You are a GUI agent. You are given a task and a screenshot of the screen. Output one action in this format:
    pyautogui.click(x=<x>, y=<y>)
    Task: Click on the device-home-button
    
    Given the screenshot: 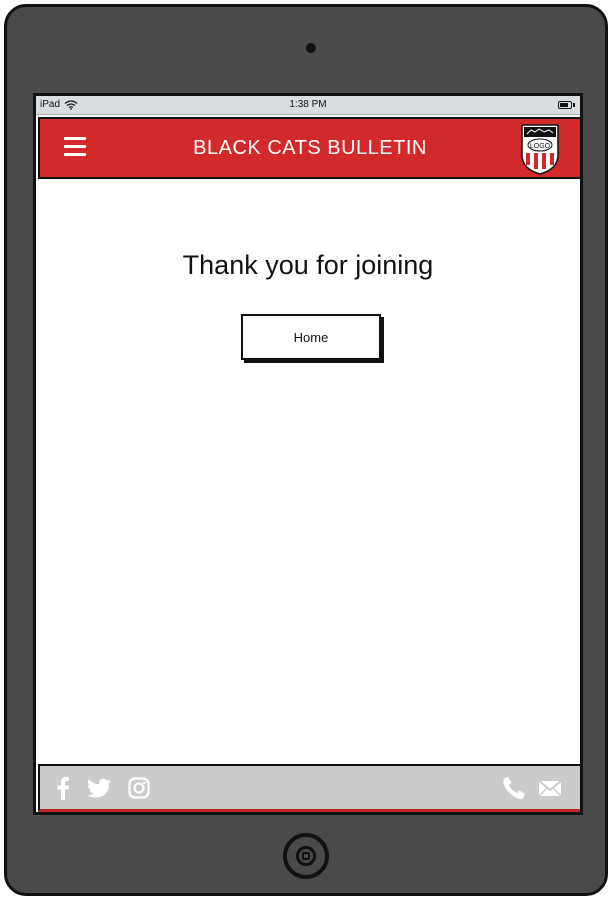 What is the action you would take?
    pyautogui.click(x=306, y=856)
    